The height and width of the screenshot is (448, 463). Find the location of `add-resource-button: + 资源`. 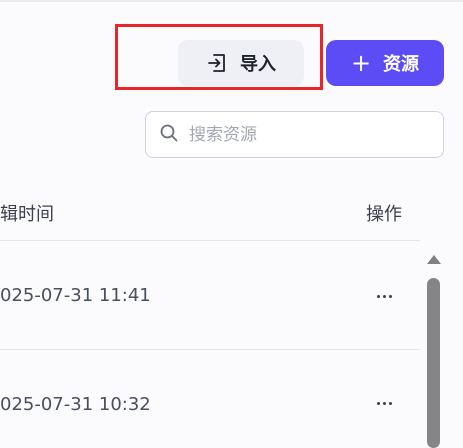

add-resource-button: + 资源 is located at coordinates (385, 63).